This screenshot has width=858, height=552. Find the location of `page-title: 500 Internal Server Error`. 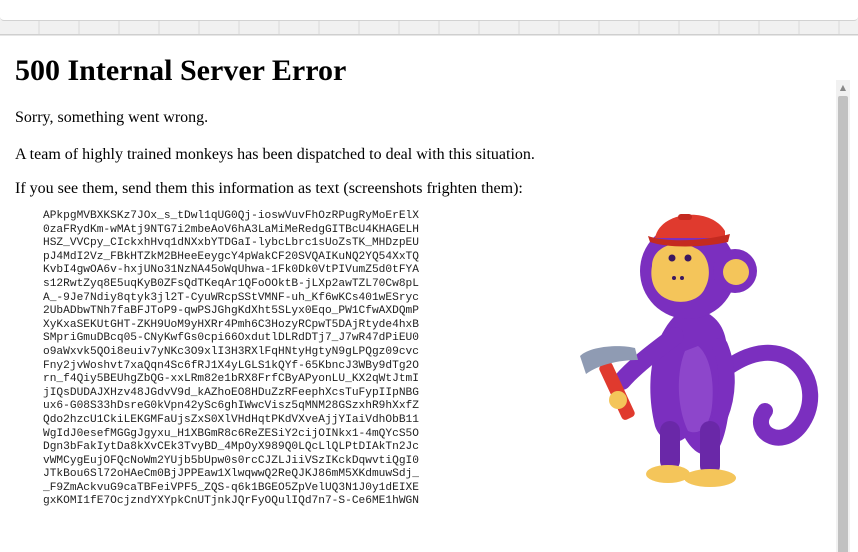

page-title: 500 Internal Server Error is located at coordinates (181, 70).